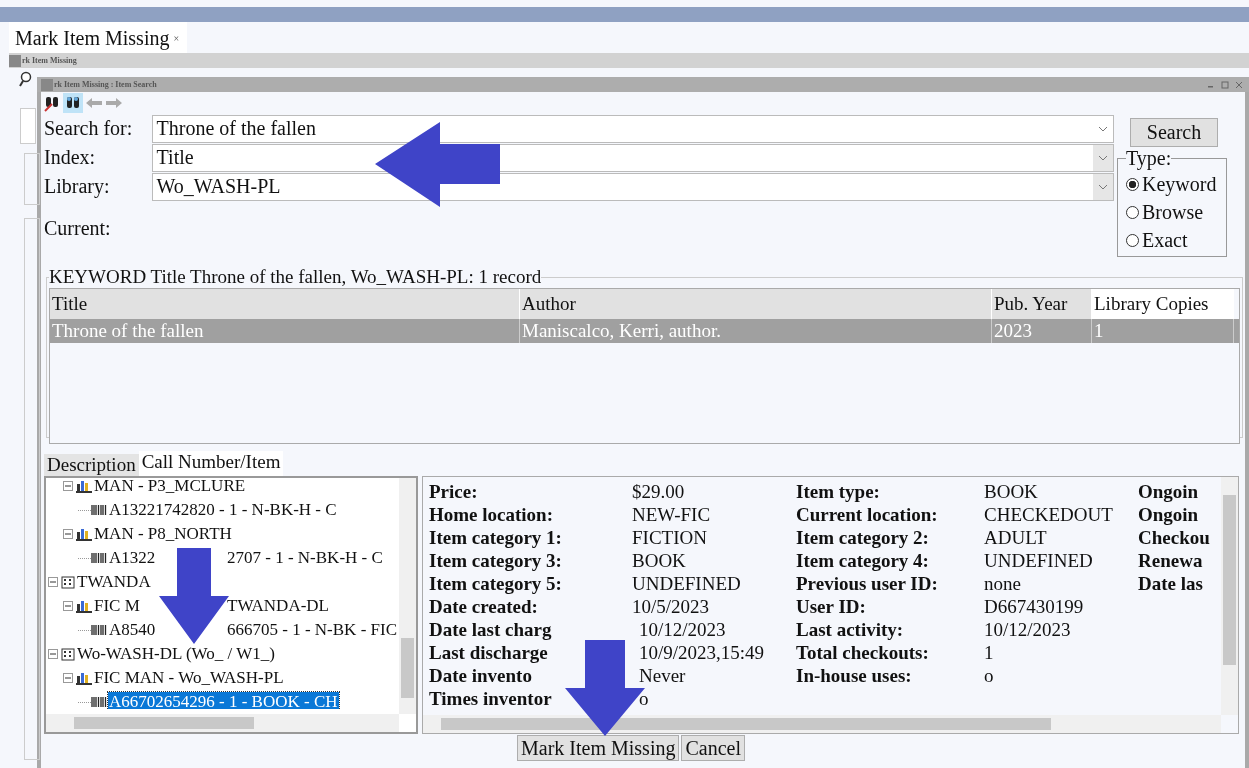  What do you see at coordinates (1163, 304) in the screenshot?
I see `column-header: Library Copies` at bounding box center [1163, 304].